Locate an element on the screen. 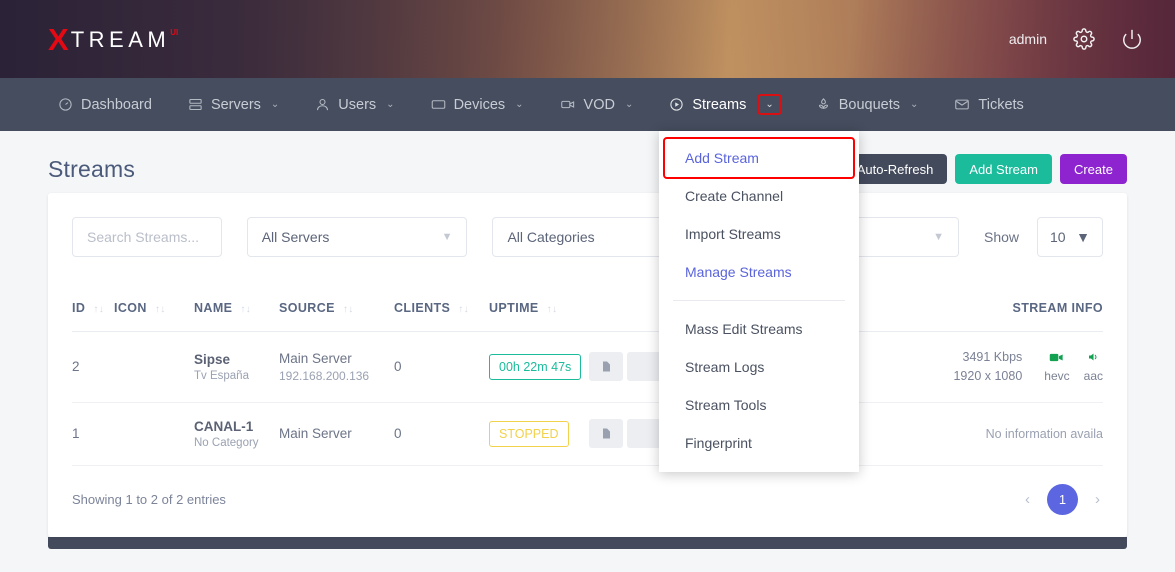 Image resolution: width=1175 pixels, height=572 pixels. gear-icon is located at coordinates (1084, 39).